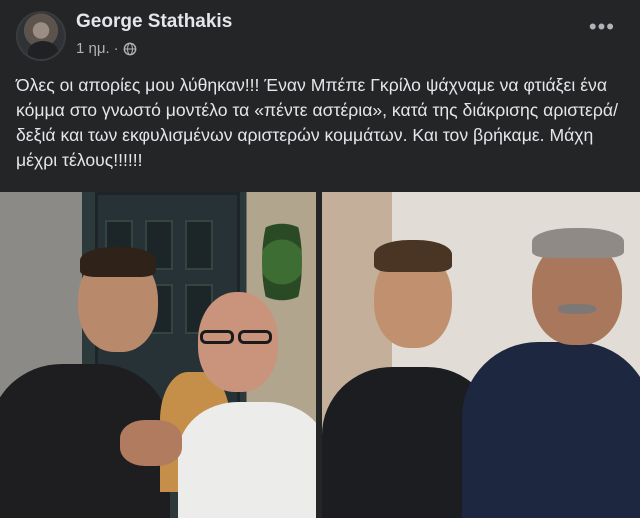 This screenshot has width=640, height=518. I want to click on post-meta: 1 ημ. ·, so click(106, 48).